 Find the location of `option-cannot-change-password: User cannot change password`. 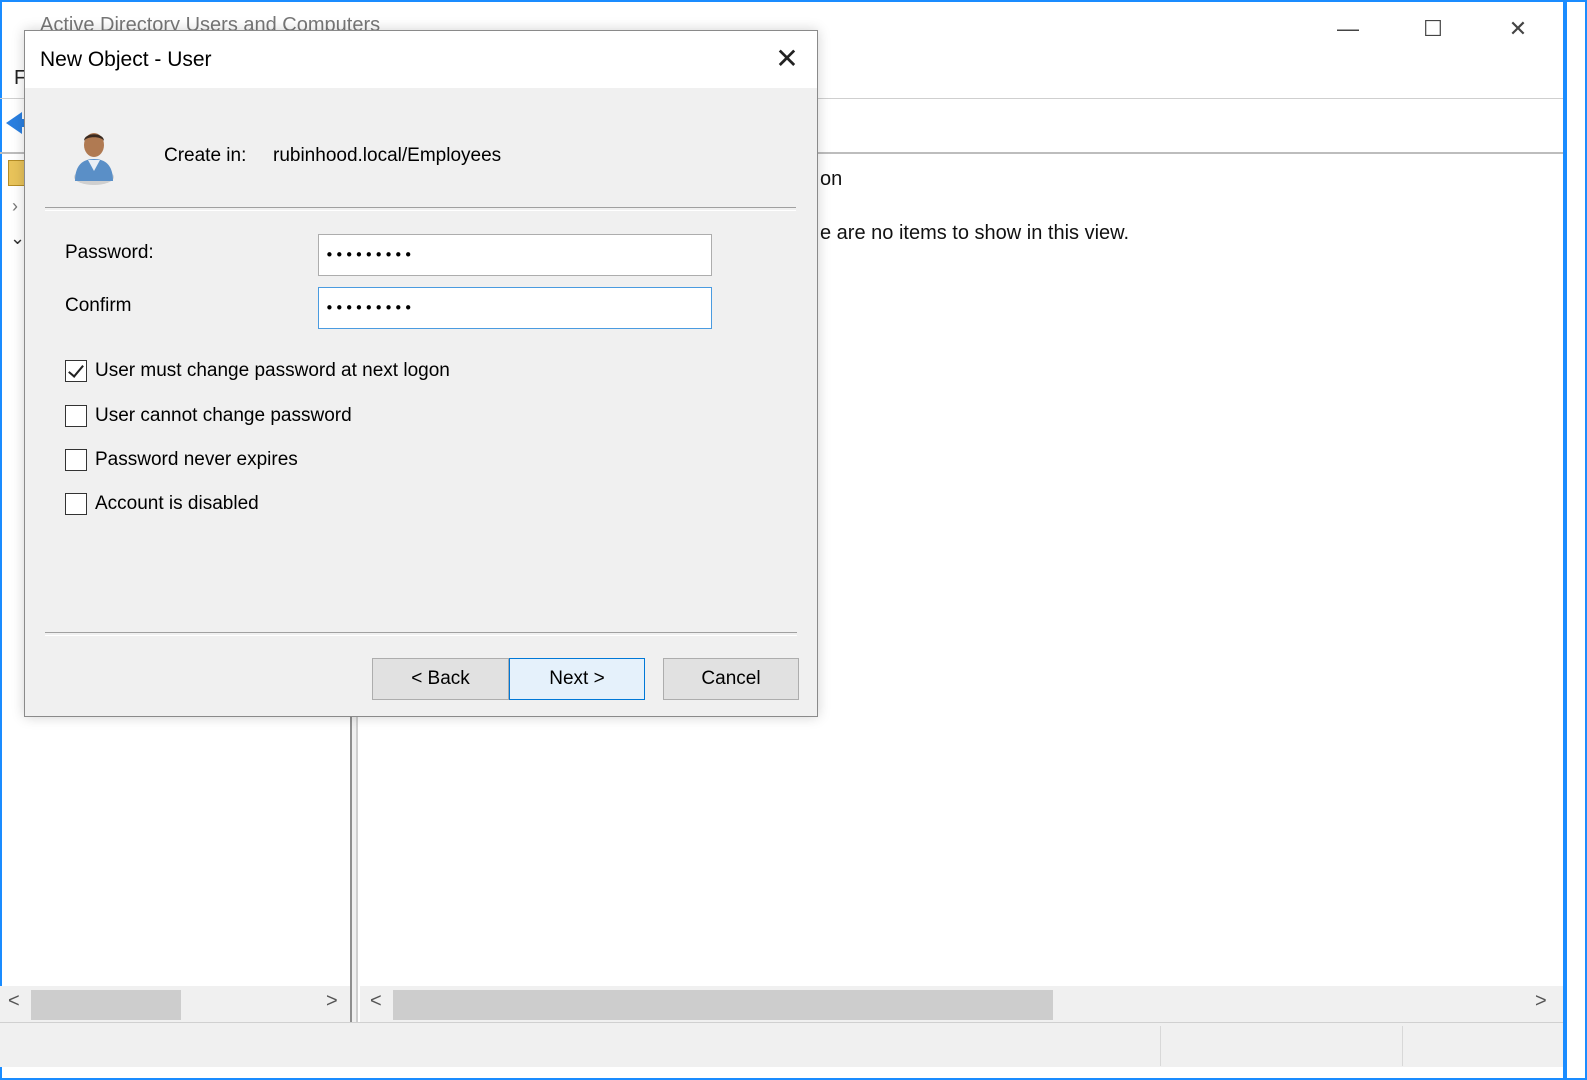

option-cannot-change-password: User cannot change password is located at coordinates (208, 416).